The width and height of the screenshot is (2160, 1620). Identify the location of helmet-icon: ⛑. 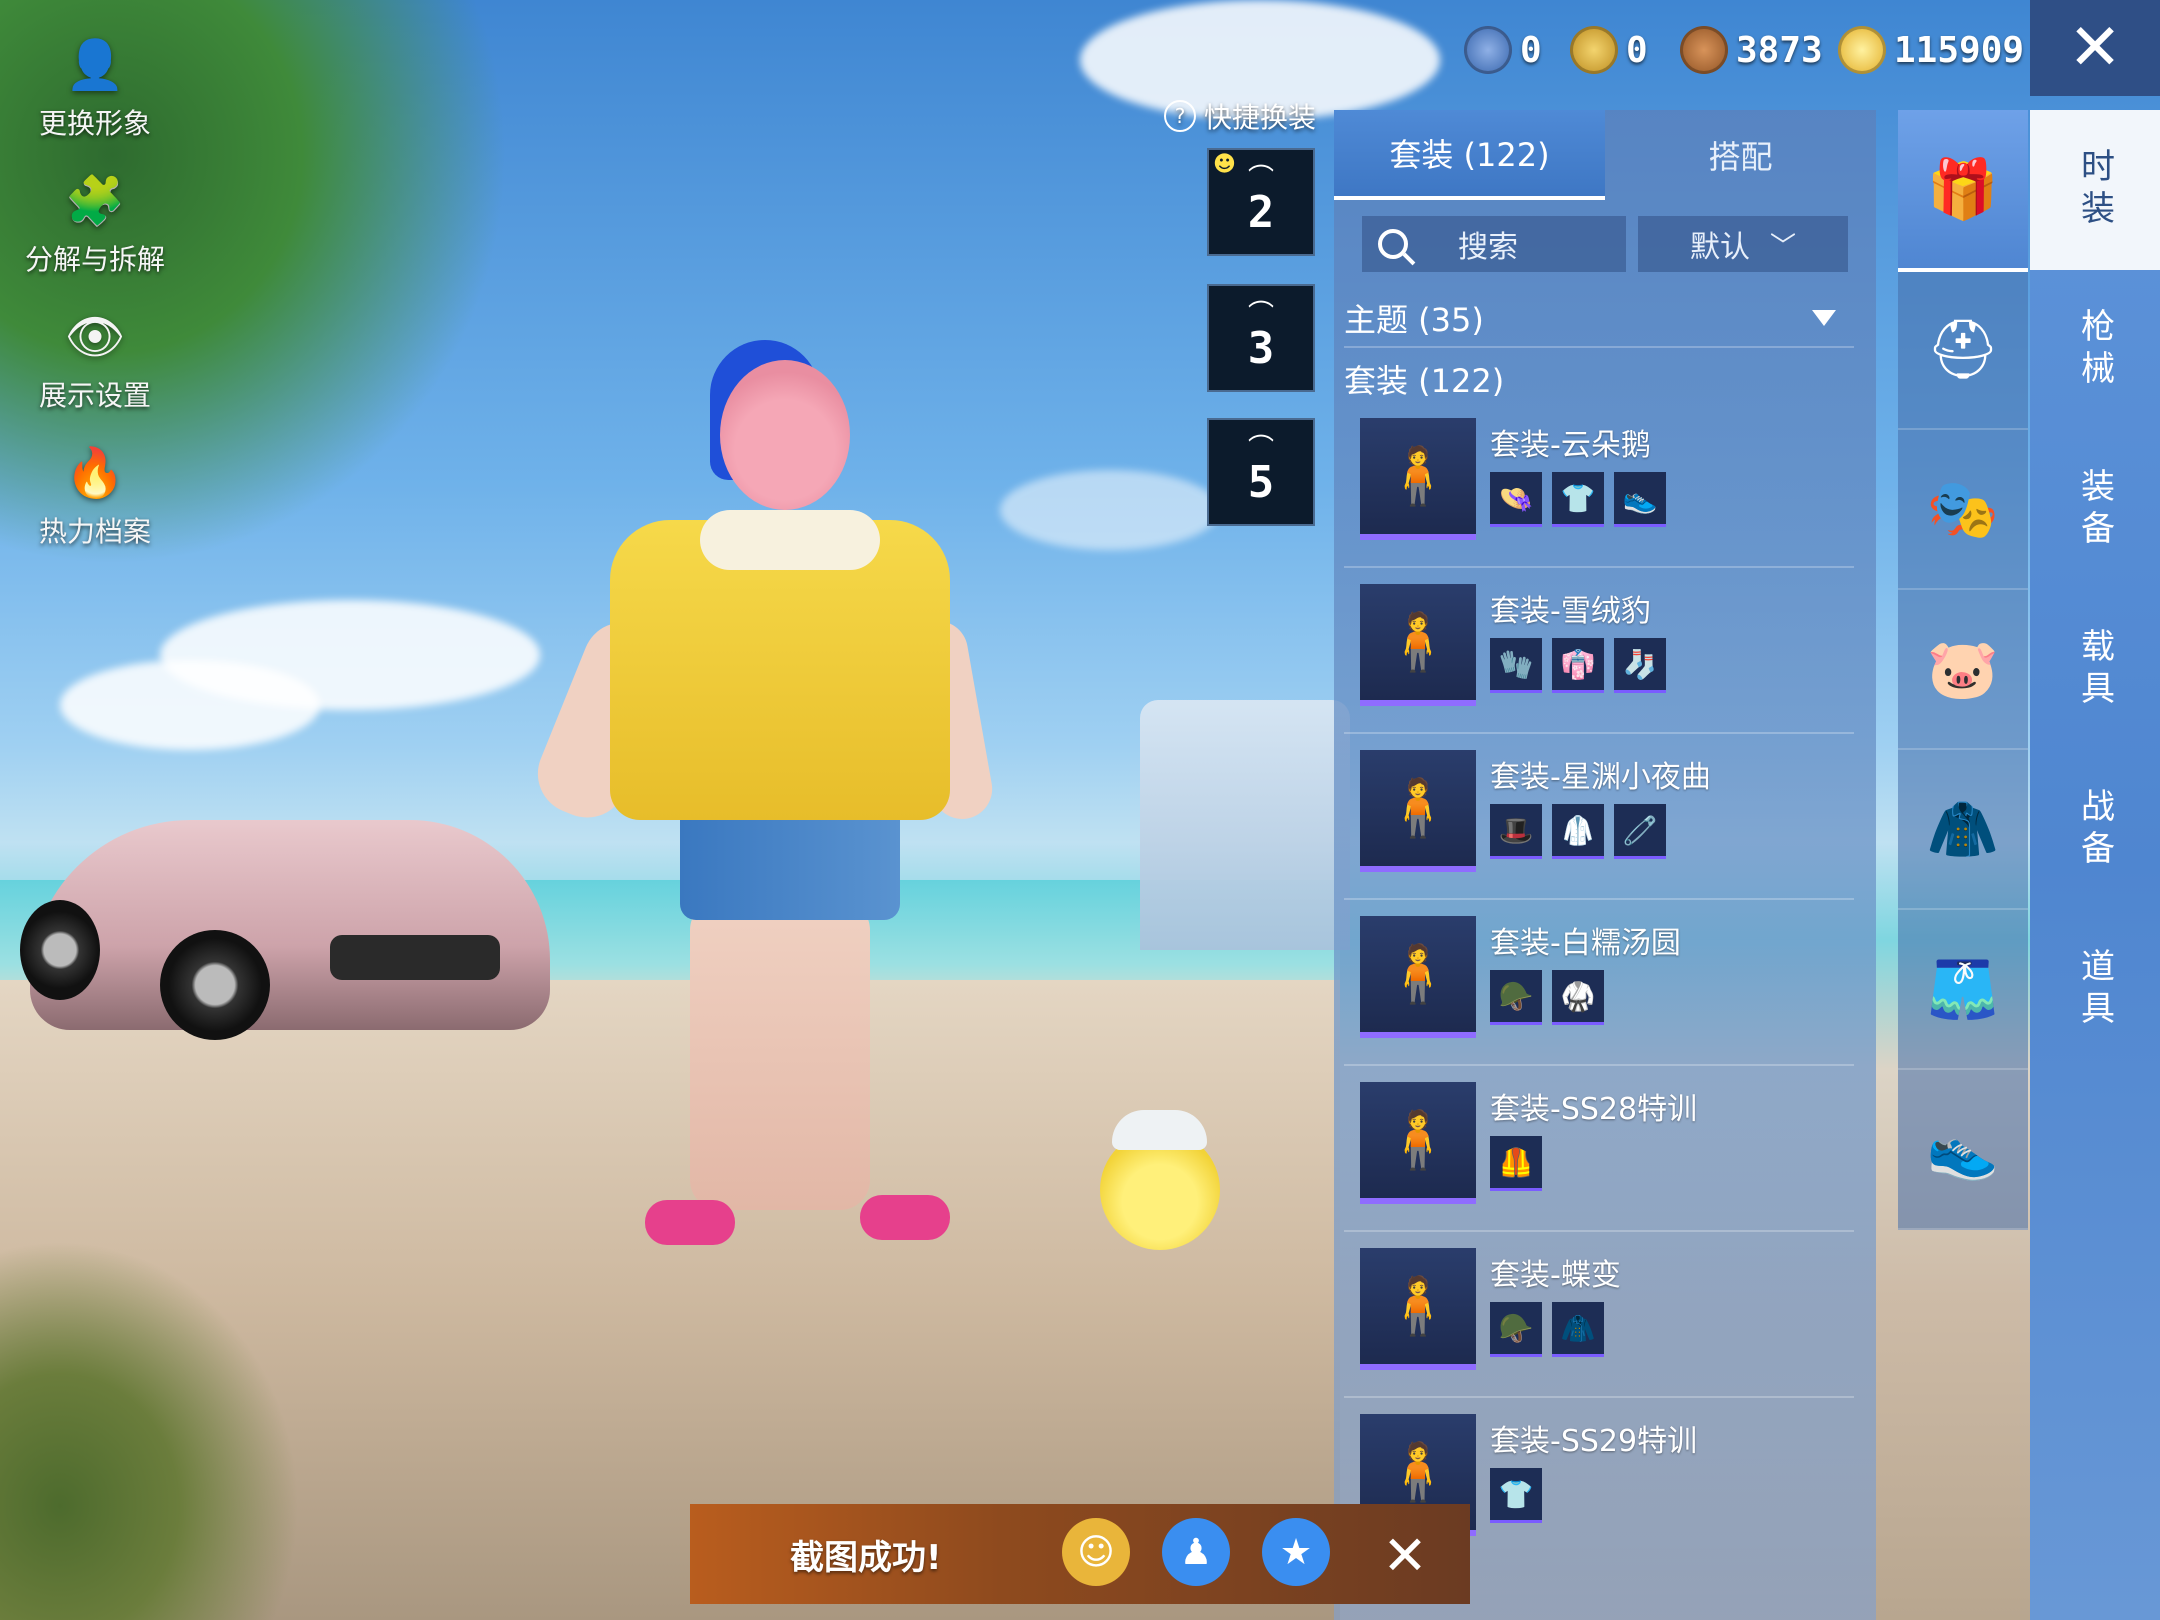
(1963, 348).